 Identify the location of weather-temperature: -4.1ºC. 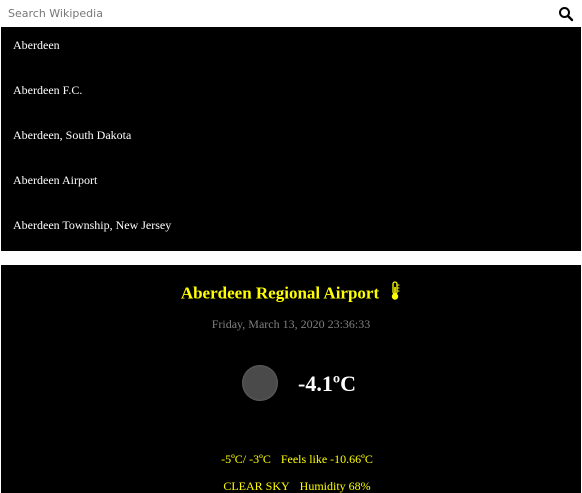
(327, 383).